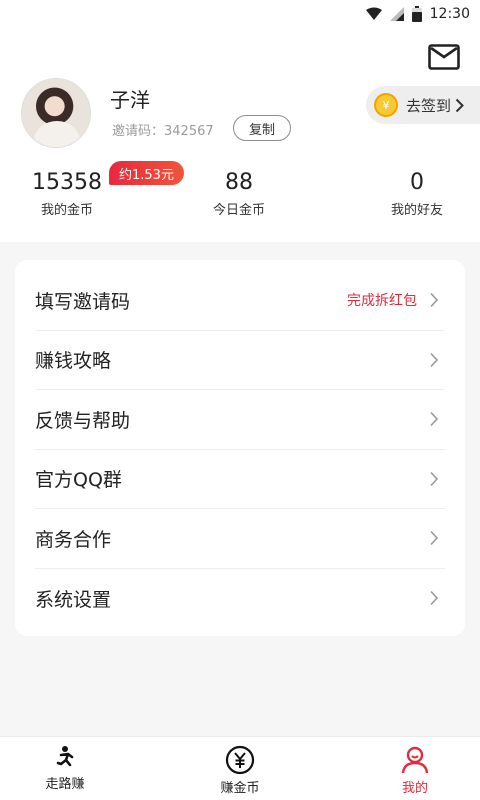 The width and height of the screenshot is (480, 800). I want to click on my-coins-label: 我的金币, so click(66, 210).